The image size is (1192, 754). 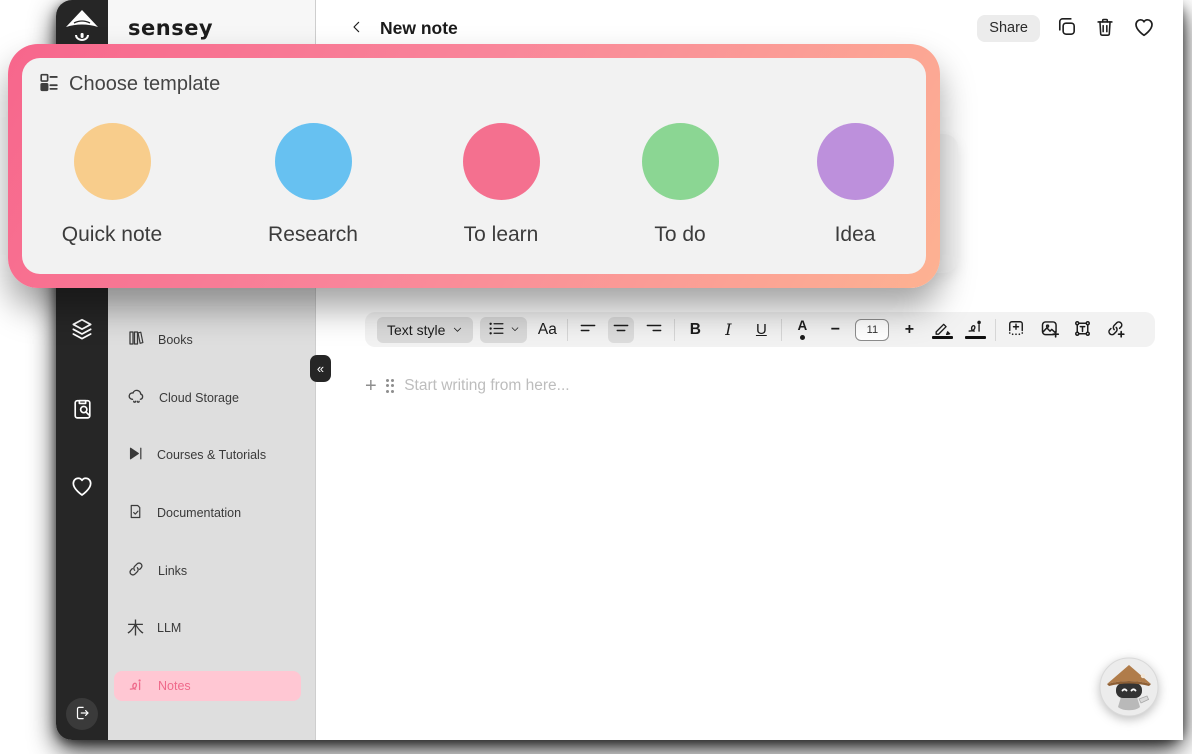 I want to click on collections-button, so click(x=82, y=330).